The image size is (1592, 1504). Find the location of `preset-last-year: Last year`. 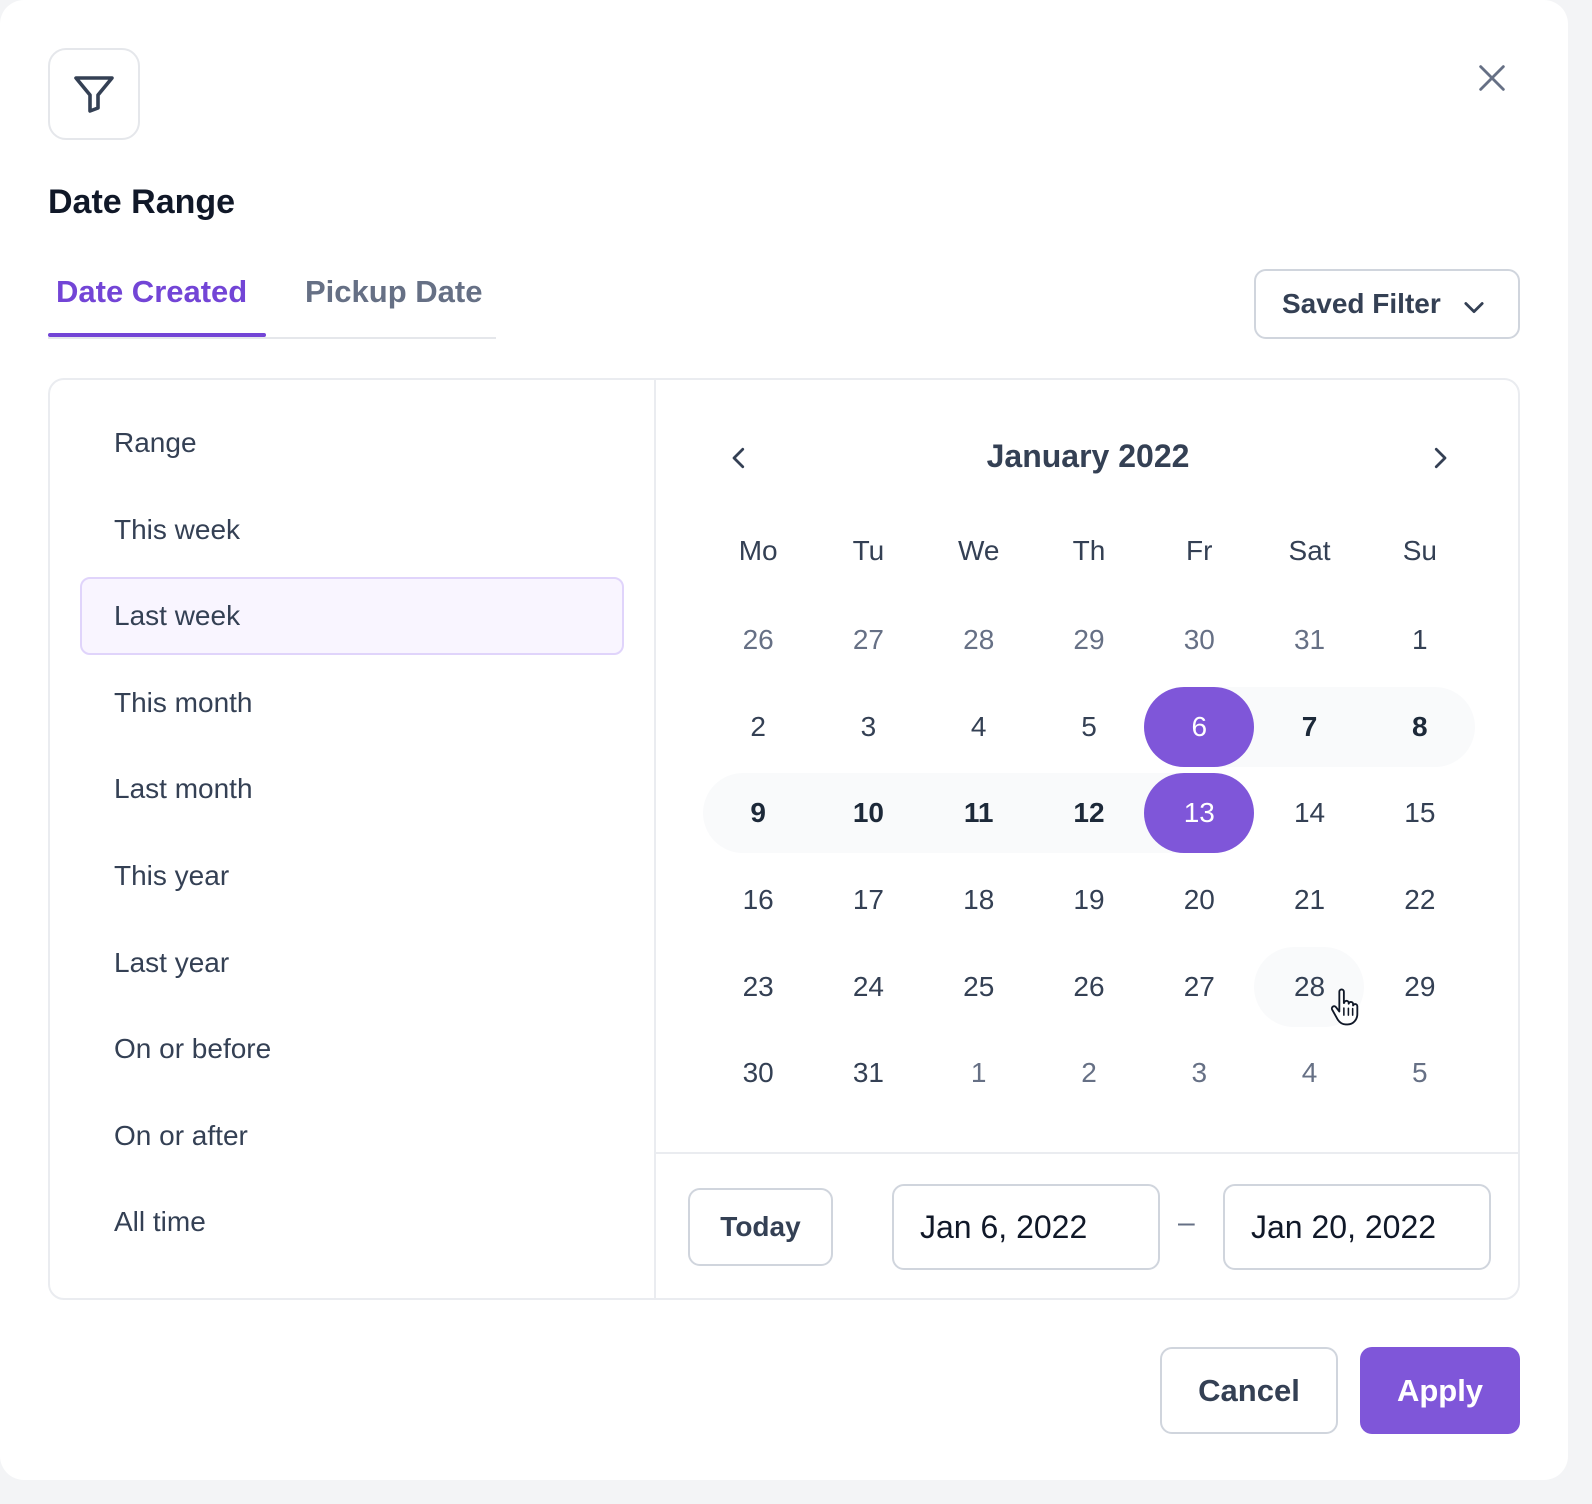

preset-last-year: Last year is located at coordinates (352, 963).